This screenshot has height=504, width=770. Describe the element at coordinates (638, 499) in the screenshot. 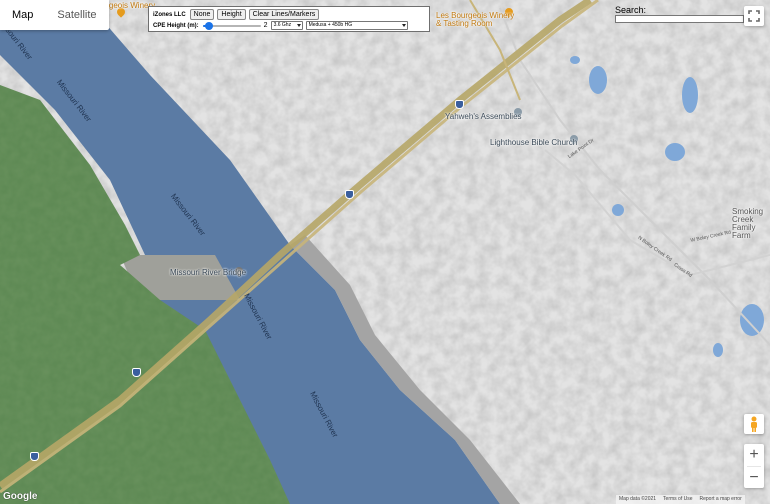

I see `map-data-text: Map data ©2021` at that location.